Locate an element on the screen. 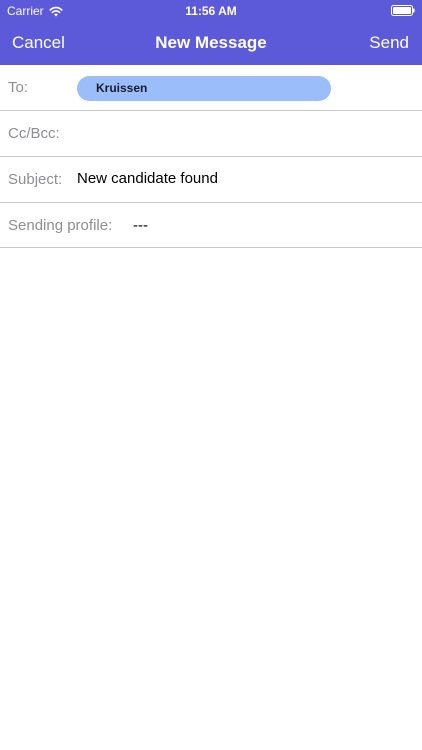  battery-icon is located at coordinates (403, 10).